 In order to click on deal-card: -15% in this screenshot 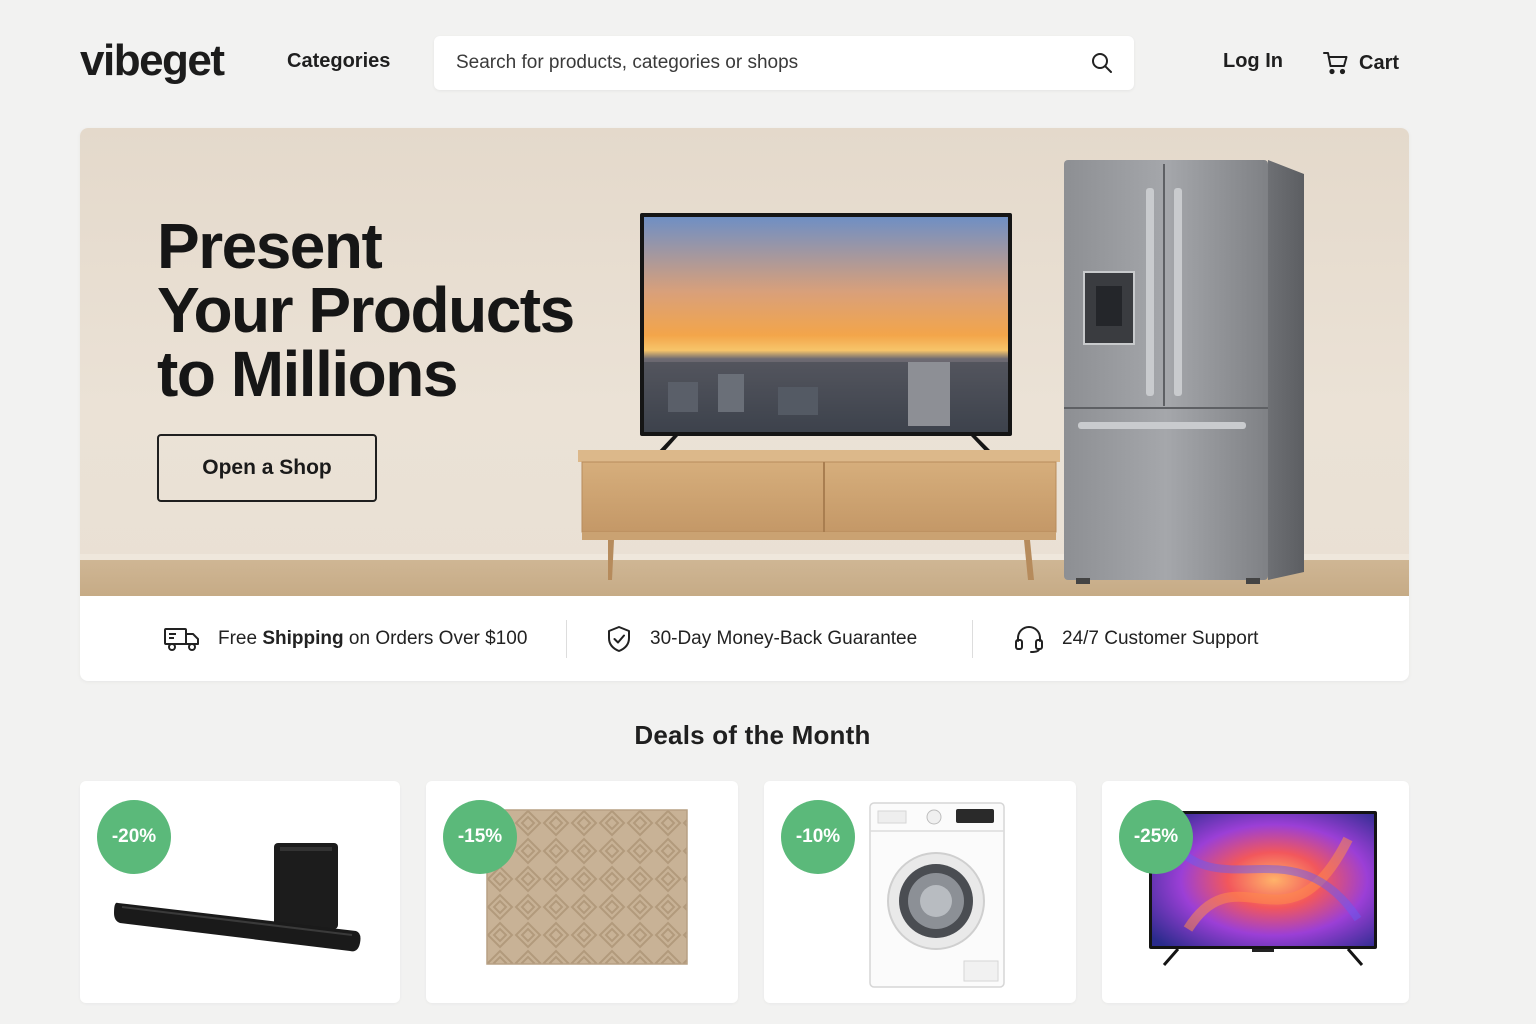, I will do `click(582, 892)`.